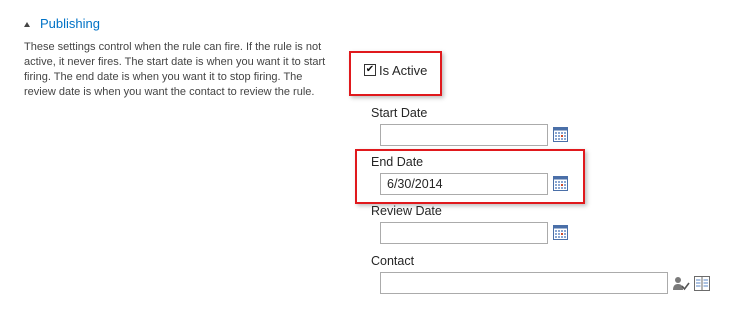 Image resolution: width=737 pixels, height=331 pixels. What do you see at coordinates (370, 70) in the screenshot?
I see `is-active-checkbox: ✔` at bounding box center [370, 70].